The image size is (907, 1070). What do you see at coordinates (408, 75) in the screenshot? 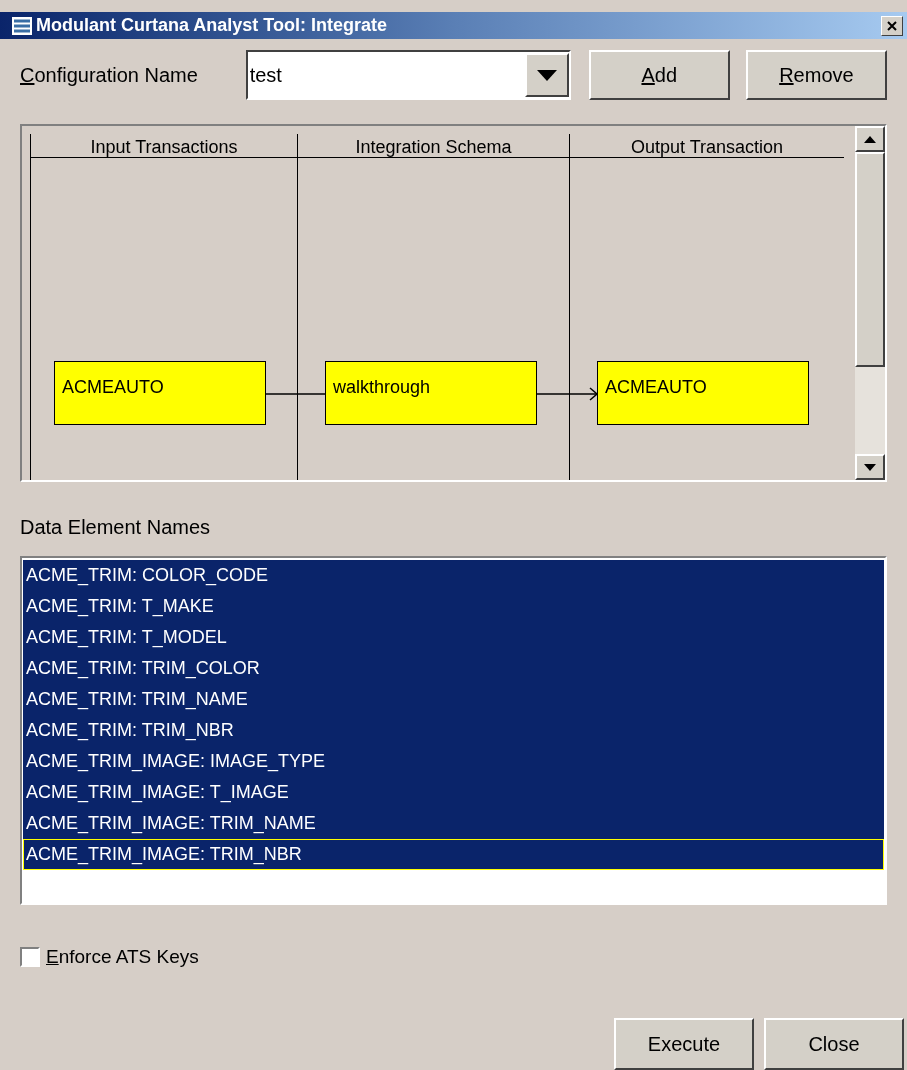
I see `configuration-dropdown: test` at bounding box center [408, 75].